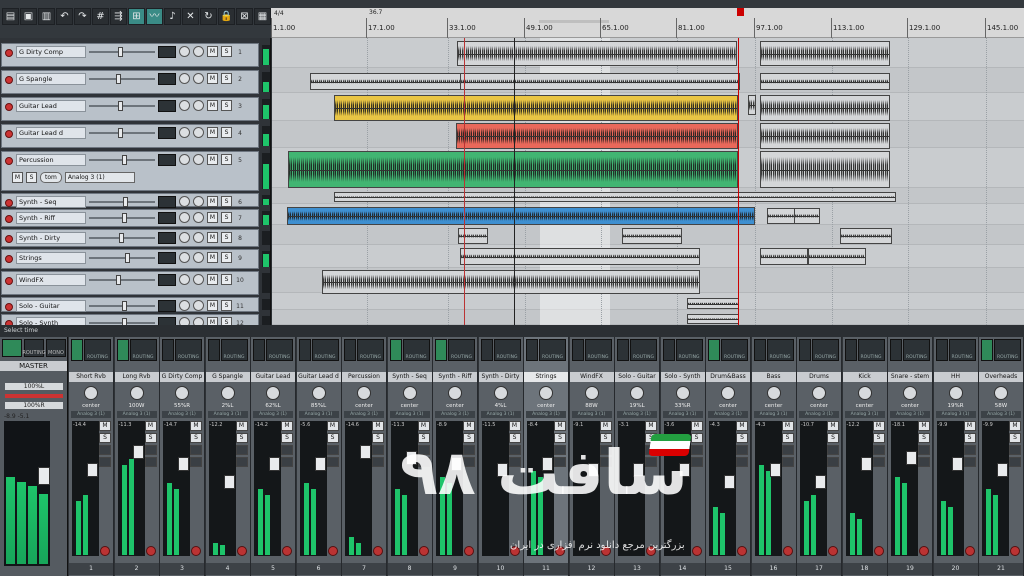 This screenshot has width=1024, height=576. I want to click on track-name: Strings, so click(51, 258).